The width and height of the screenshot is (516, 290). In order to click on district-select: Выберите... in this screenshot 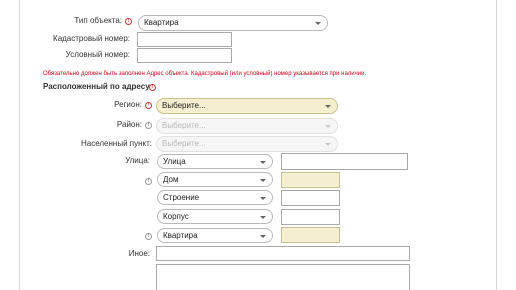, I will do `click(247, 126)`.